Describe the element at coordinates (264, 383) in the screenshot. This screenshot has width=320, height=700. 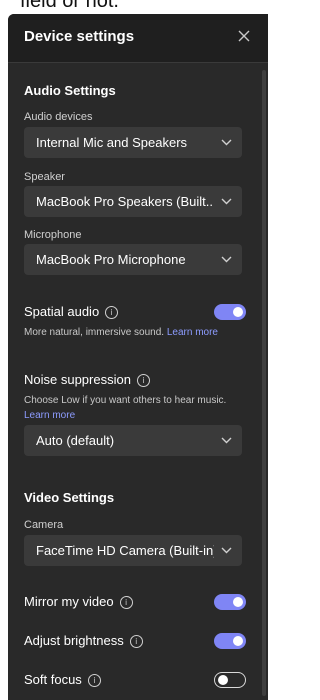
I see `scrollbar` at that location.